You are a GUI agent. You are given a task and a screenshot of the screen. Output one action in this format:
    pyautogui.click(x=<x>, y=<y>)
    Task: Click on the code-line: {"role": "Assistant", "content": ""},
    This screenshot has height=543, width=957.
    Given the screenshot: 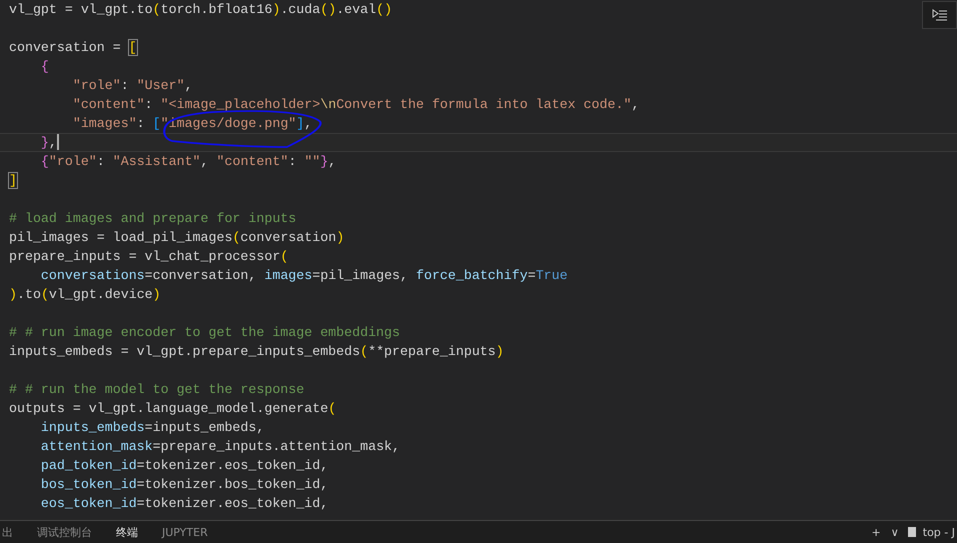 What is the action you would take?
    pyautogui.click(x=188, y=162)
    